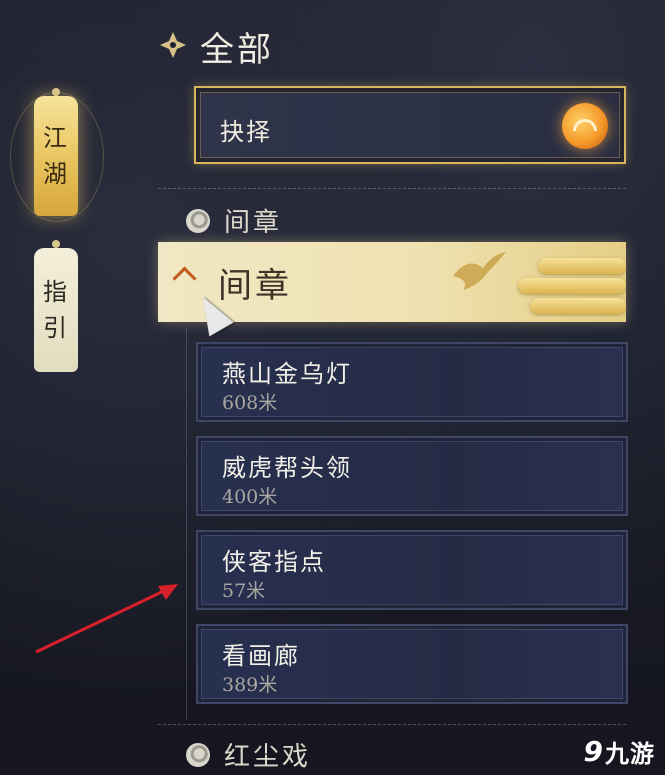  What do you see at coordinates (412, 476) in the screenshot?
I see `quest-item: 威虎帮头领 400米` at bounding box center [412, 476].